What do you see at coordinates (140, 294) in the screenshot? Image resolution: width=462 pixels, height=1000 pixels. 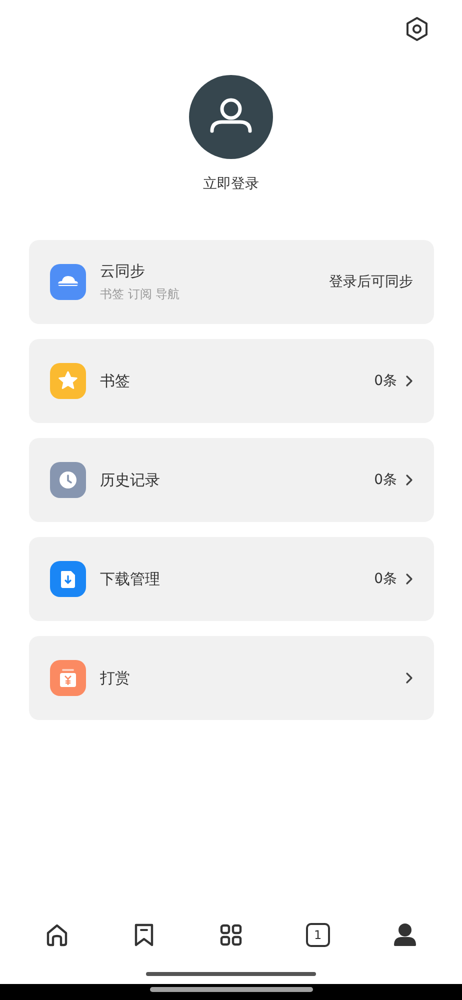 I see `menu-subtitle: 书签 订阅 导航` at bounding box center [140, 294].